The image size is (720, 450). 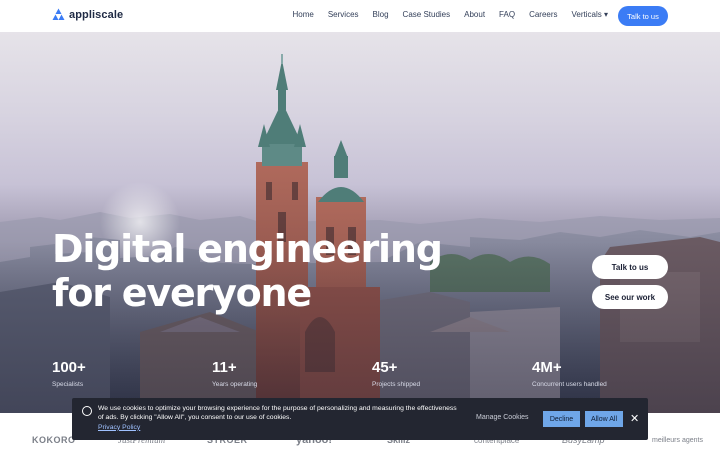 What do you see at coordinates (474, 14) in the screenshot?
I see `nav-item-about: About` at bounding box center [474, 14].